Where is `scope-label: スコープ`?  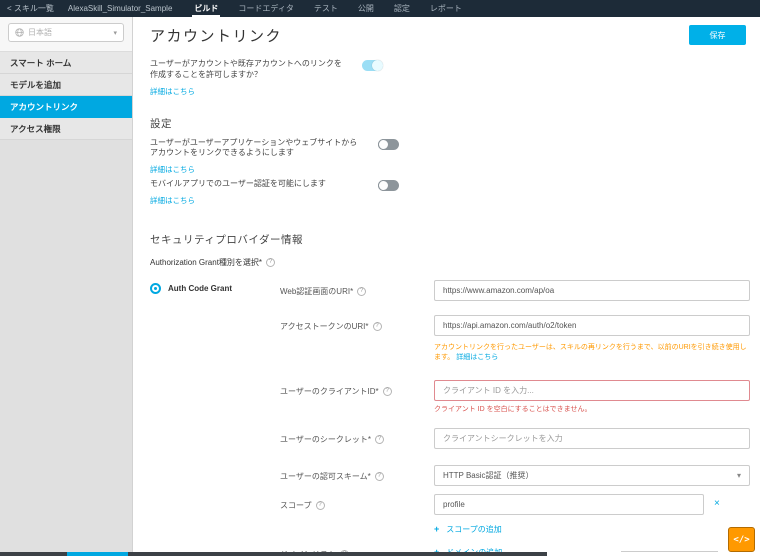
scope-label: スコープ is located at coordinates (296, 505).